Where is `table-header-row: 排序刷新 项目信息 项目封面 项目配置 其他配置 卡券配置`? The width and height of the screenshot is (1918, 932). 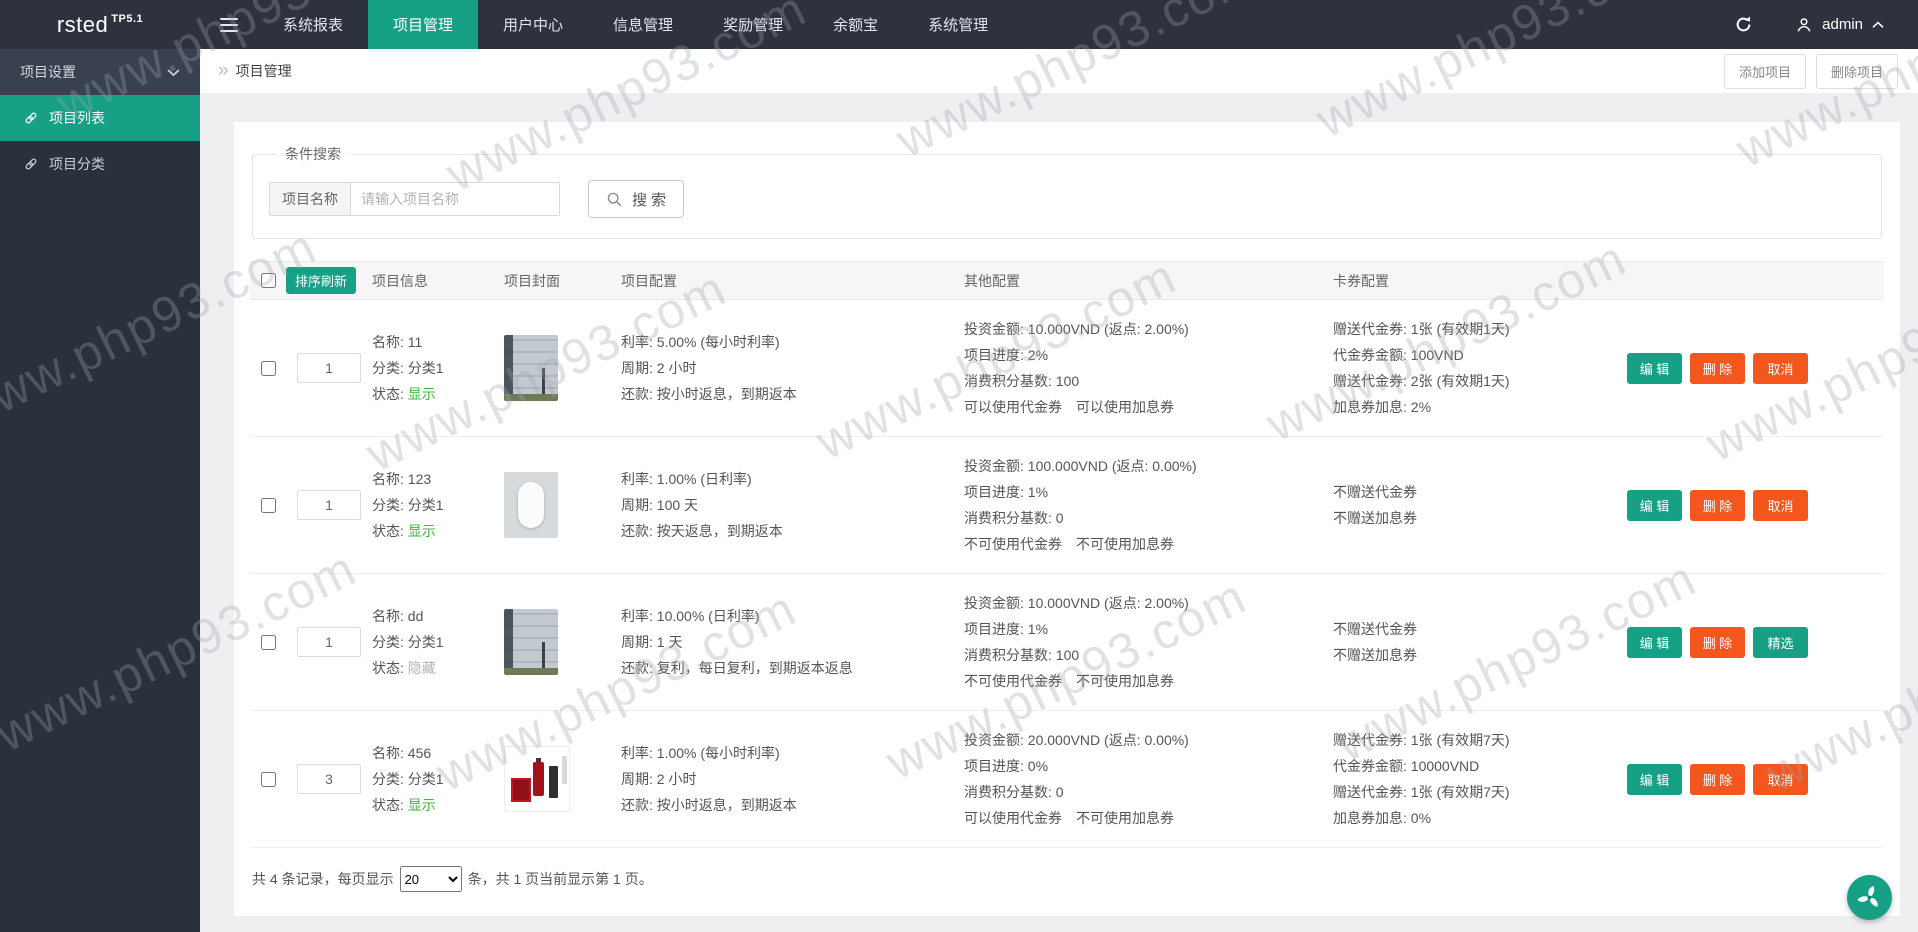 table-header-row: 排序刷新 项目信息 项目封面 项目配置 其他配置 卡券配置 is located at coordinates (1067, 281).